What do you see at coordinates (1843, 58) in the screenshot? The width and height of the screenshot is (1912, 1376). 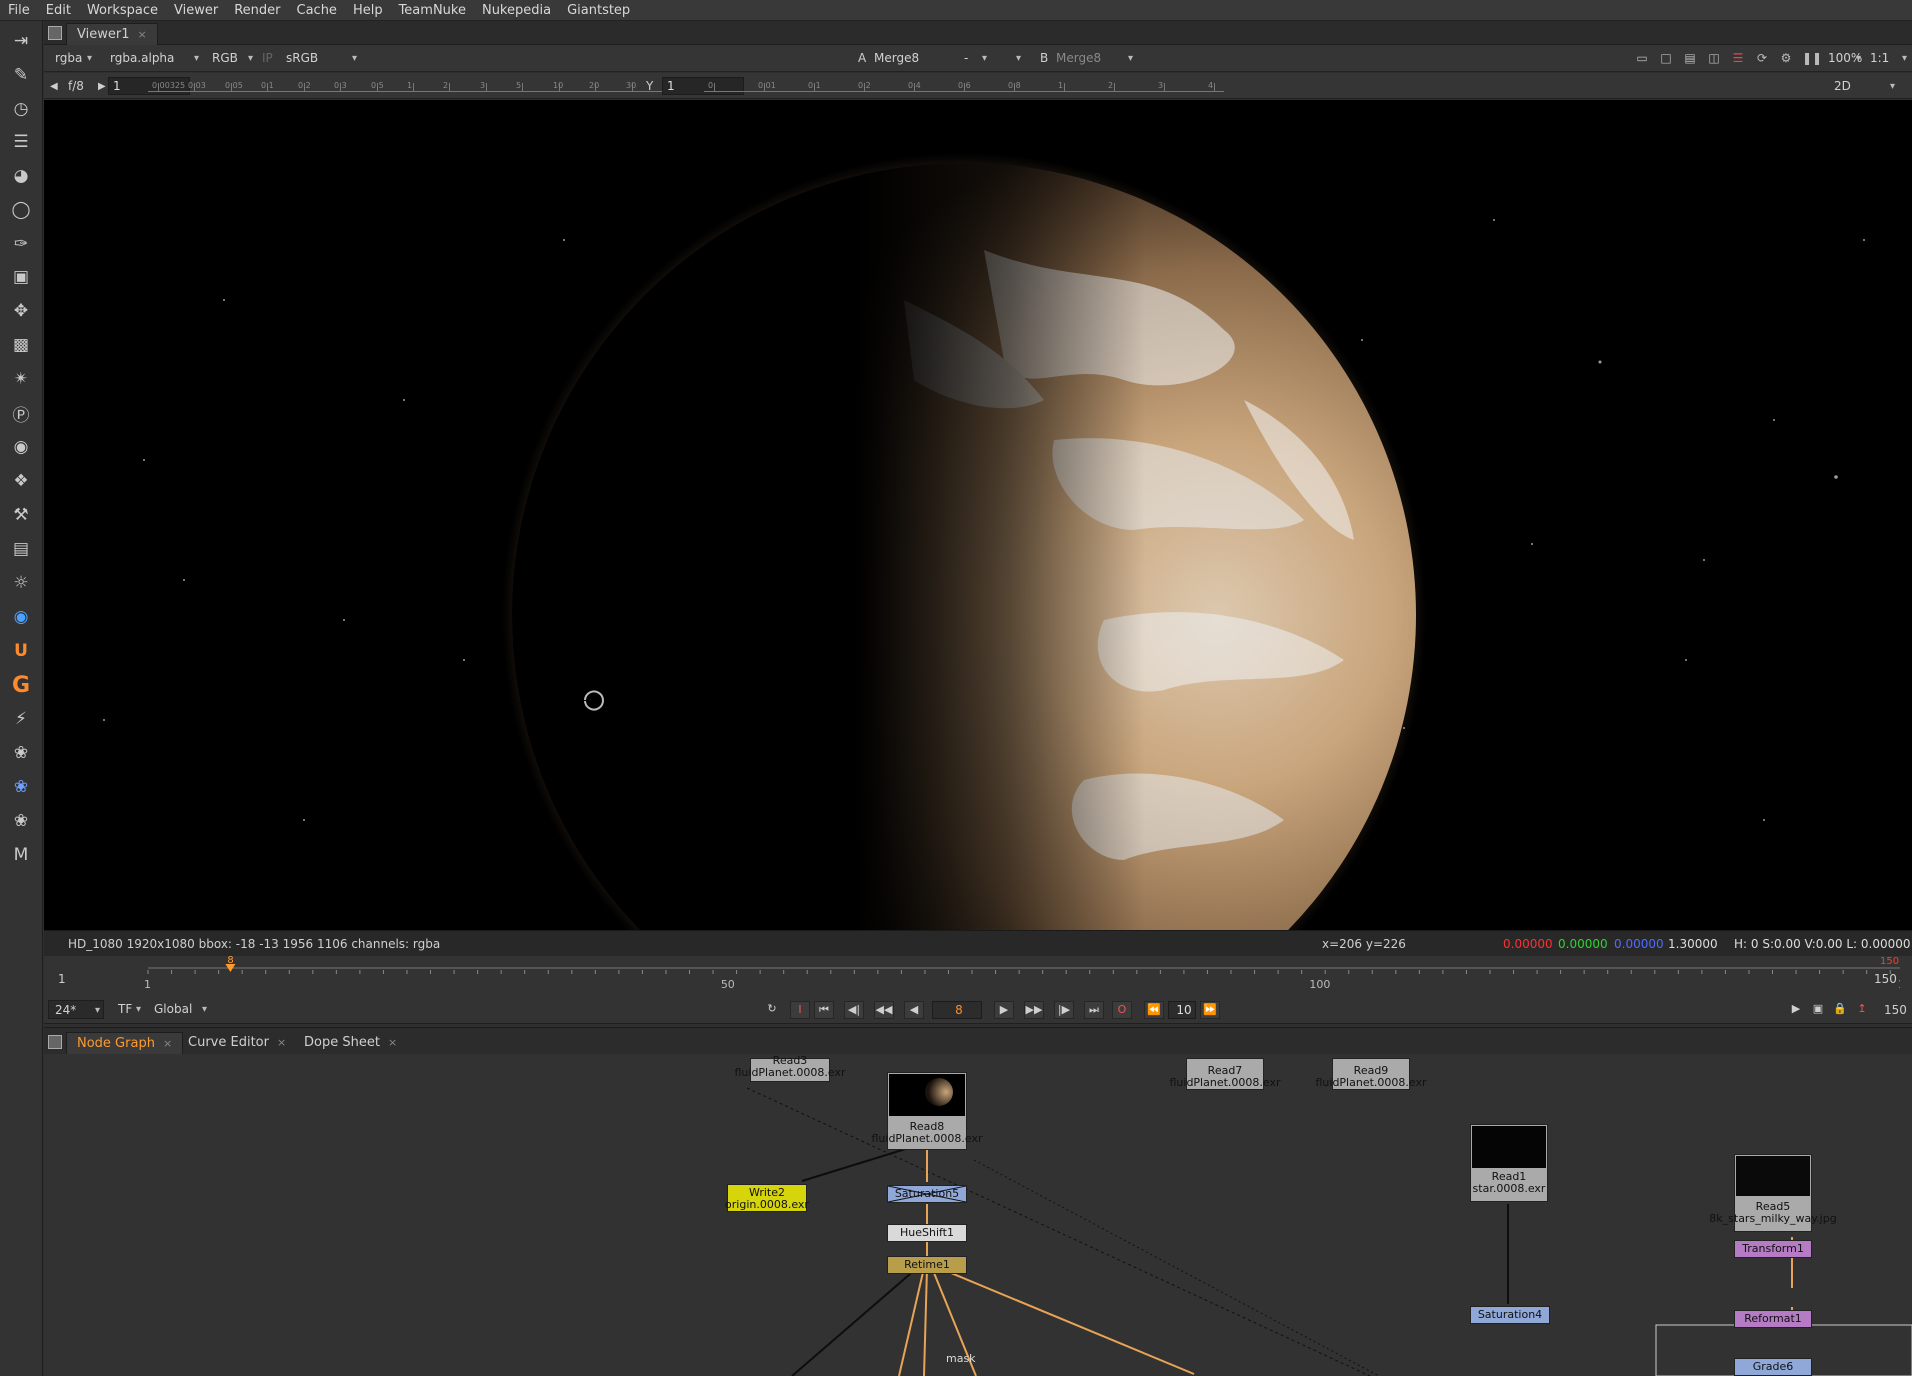 I see `zoom-dropdown: 100%` at bounding box center [1843, 58].